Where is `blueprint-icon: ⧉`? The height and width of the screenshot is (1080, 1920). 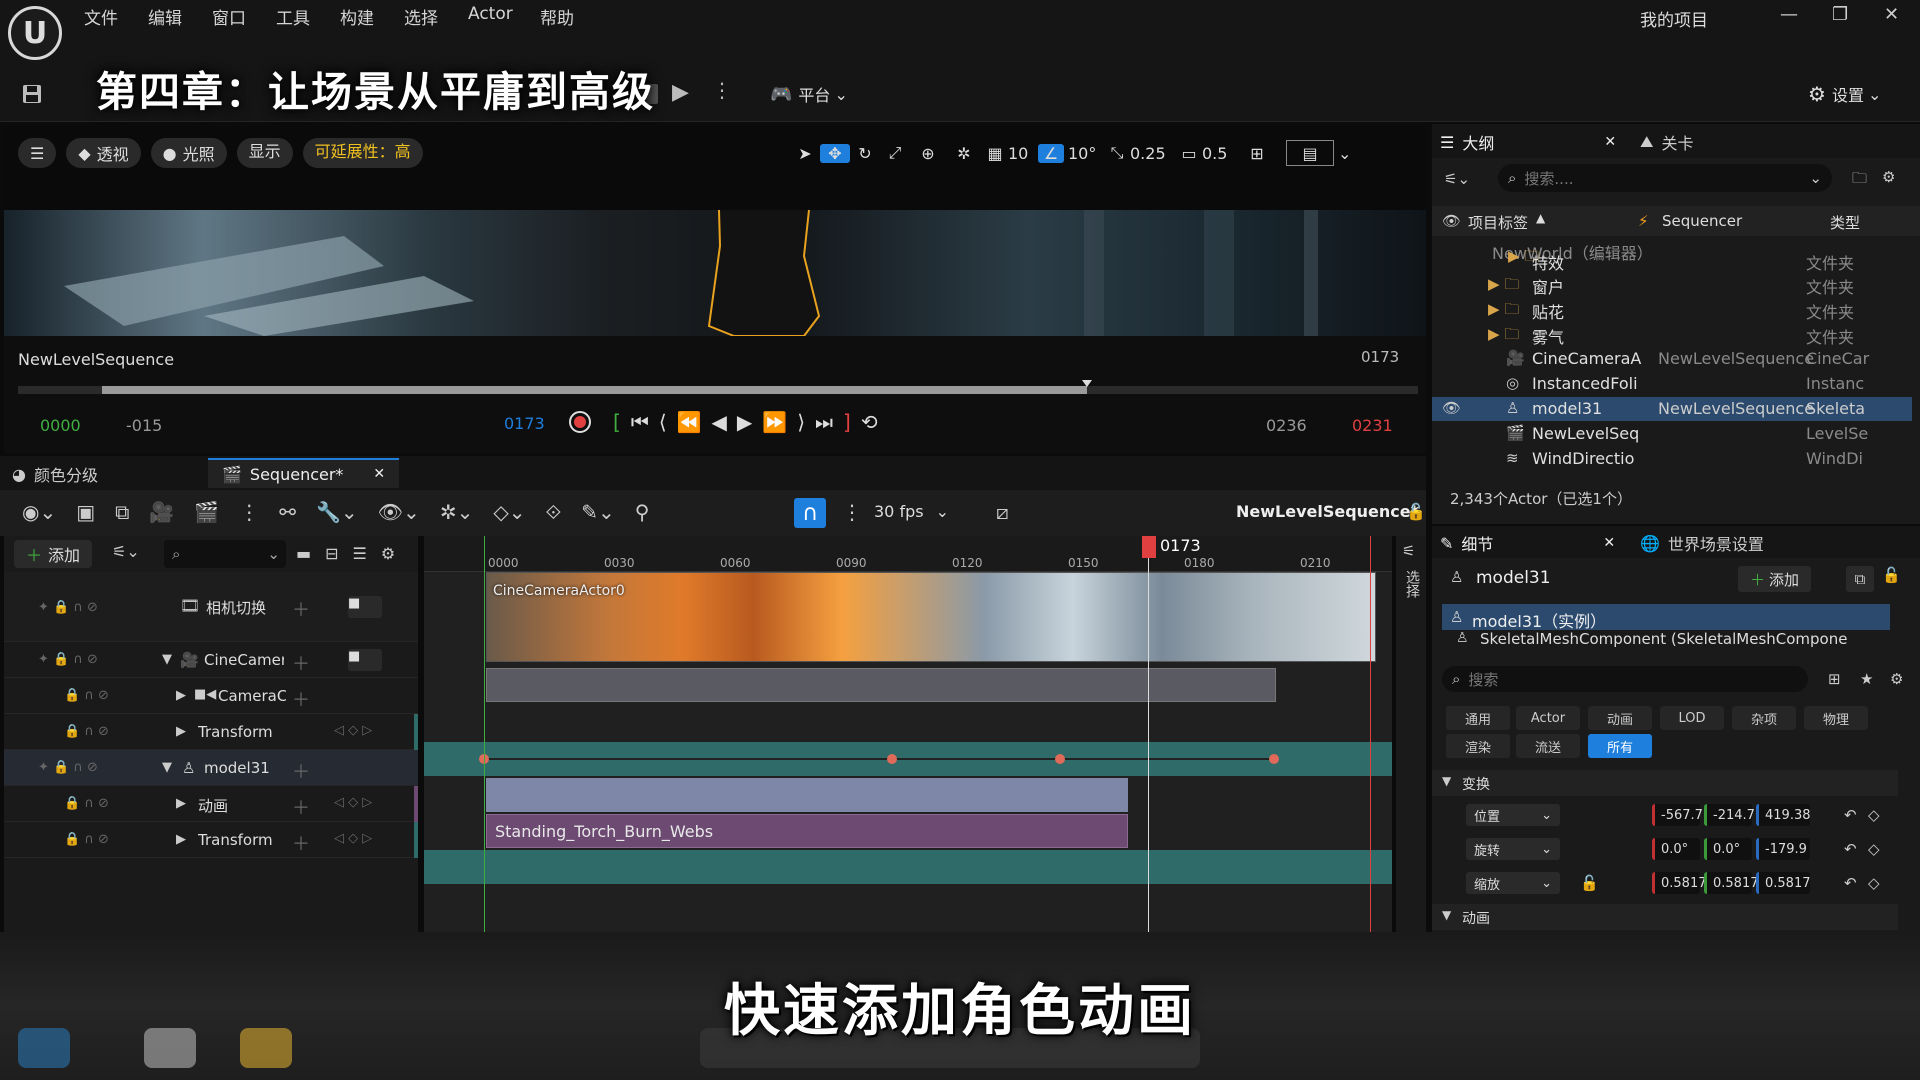
blueprint-icon: ⧉ is located at coordinates (1860, 579).